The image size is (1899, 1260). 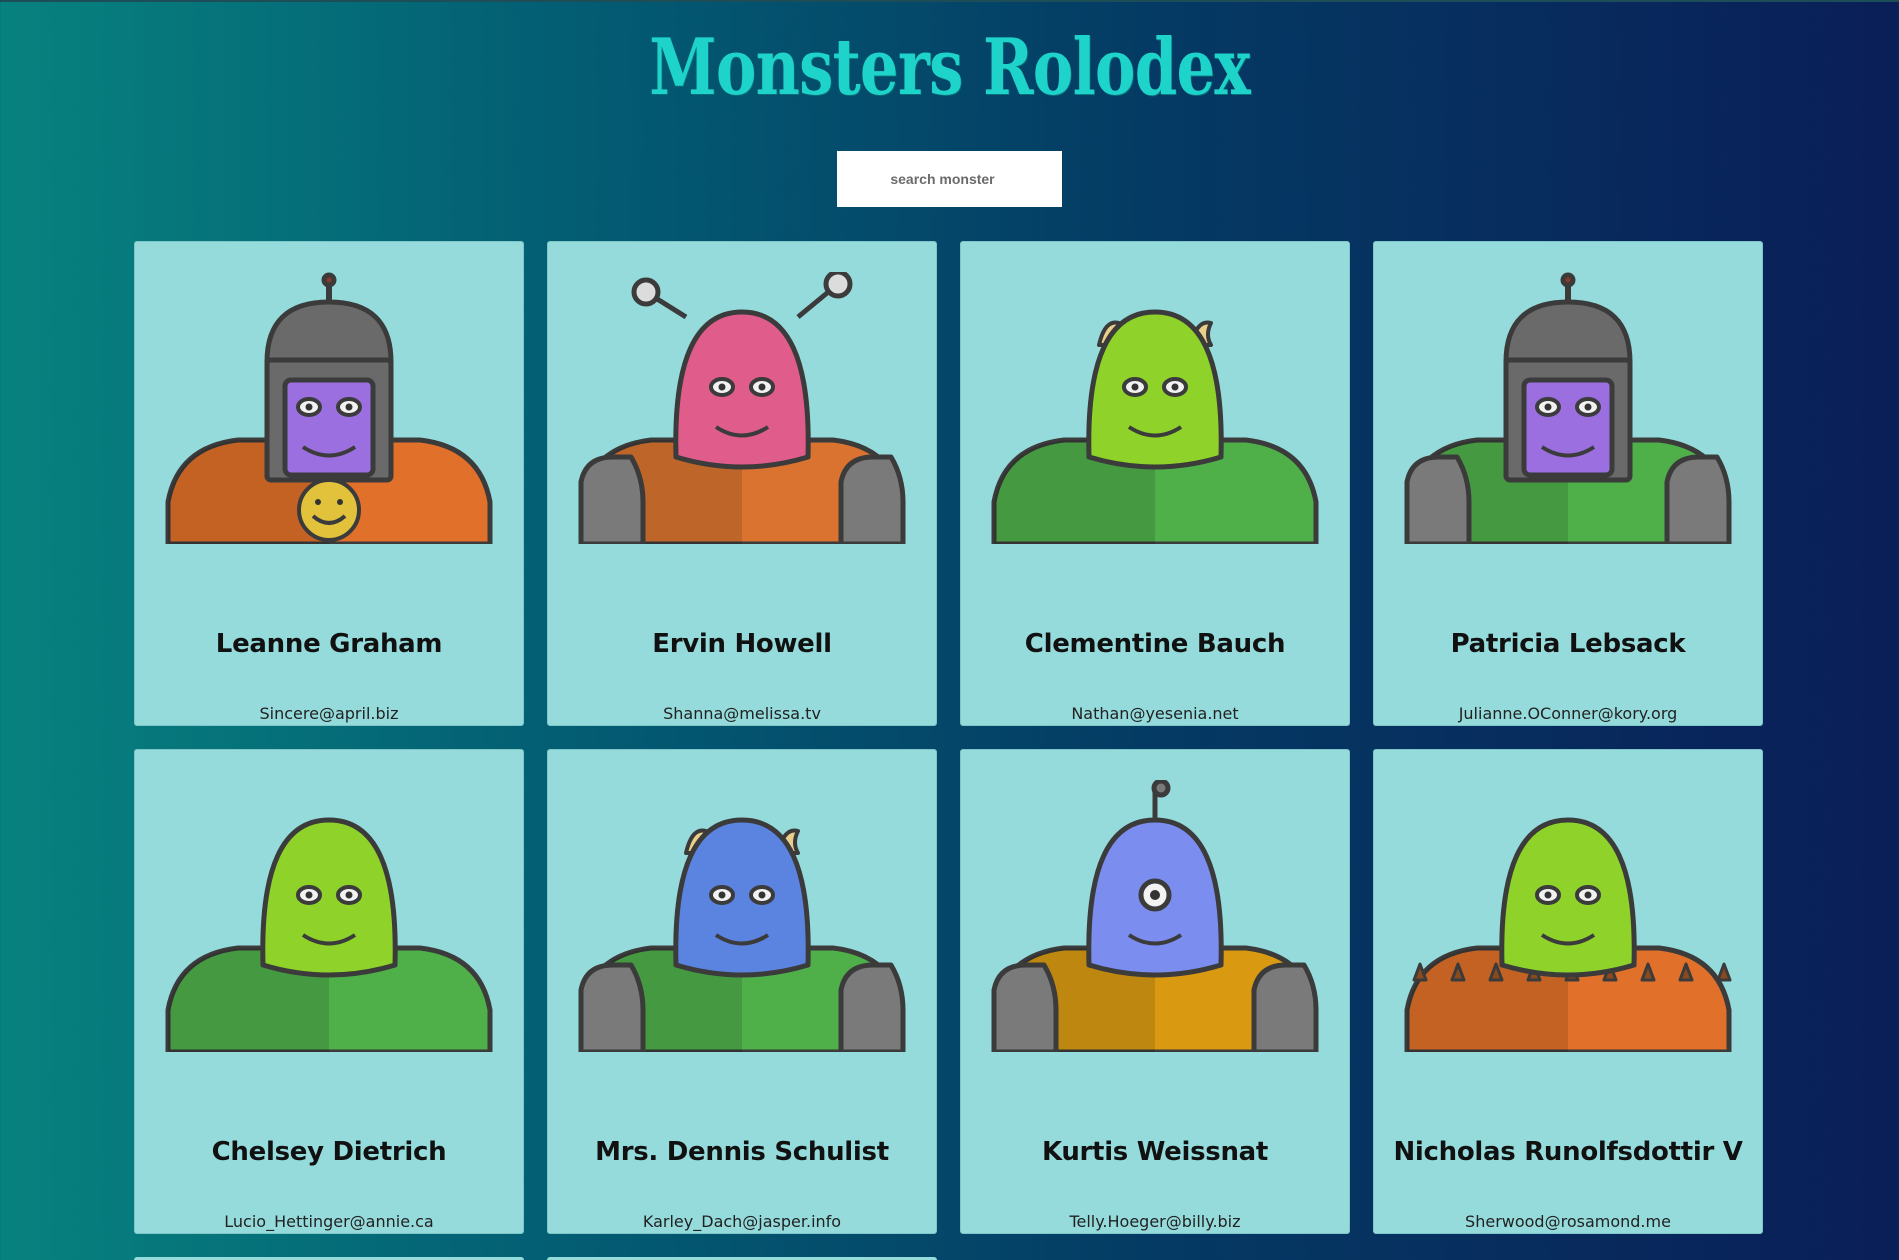 What do you see at coordinates (1568, 1221) in the screenshot?
I see `monster-email: Sherwood@rosamond.me` at bounding box center [1568, 1221].